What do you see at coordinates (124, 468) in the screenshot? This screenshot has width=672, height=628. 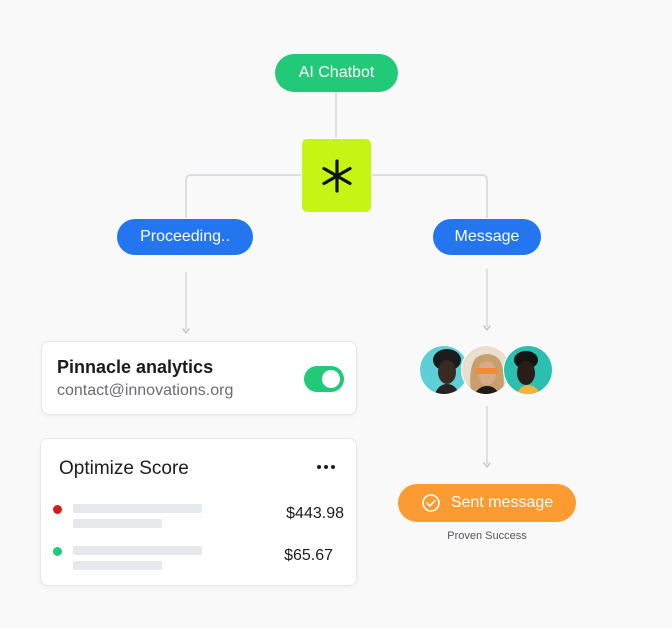 I see `score-title: Optimize Score` at bounding box center [124, 468].